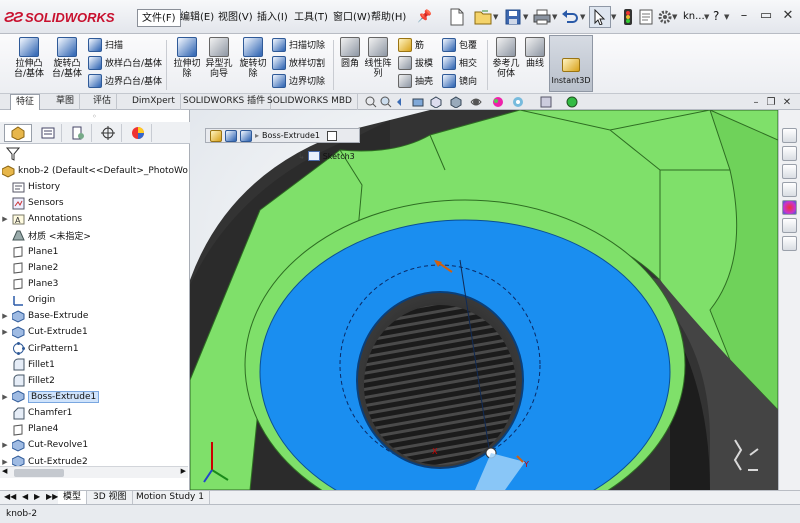 The height and width of the screenshot is (523, 800). Describe the element at coordinates (298, 62) in the screenshot. I see `lofted-cut-button: 放样切割` at that location.